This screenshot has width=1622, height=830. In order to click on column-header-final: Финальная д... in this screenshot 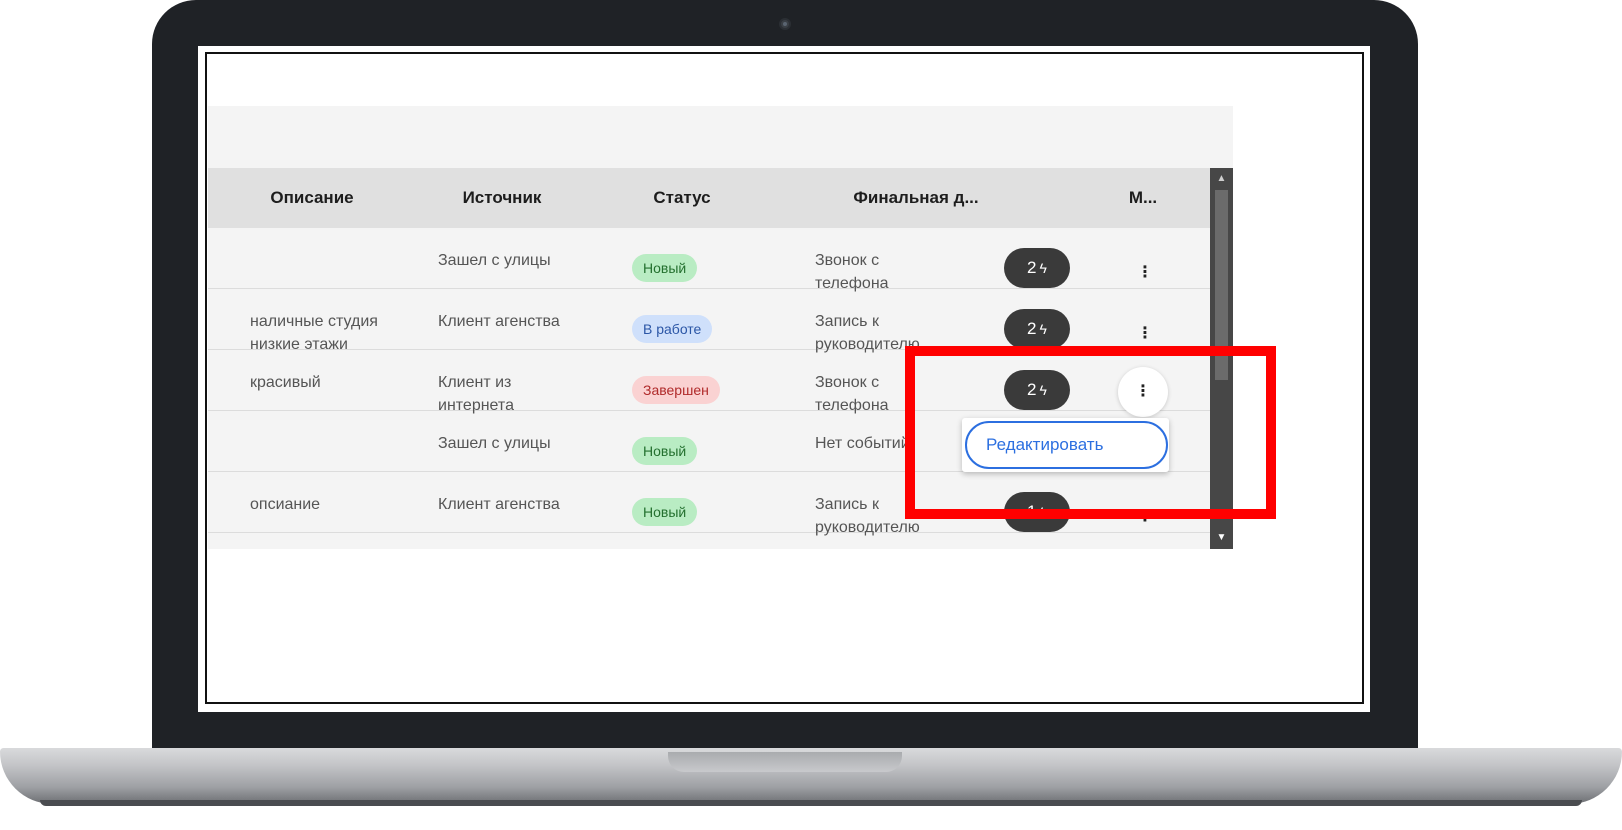, I will do `click(916, 198)`.